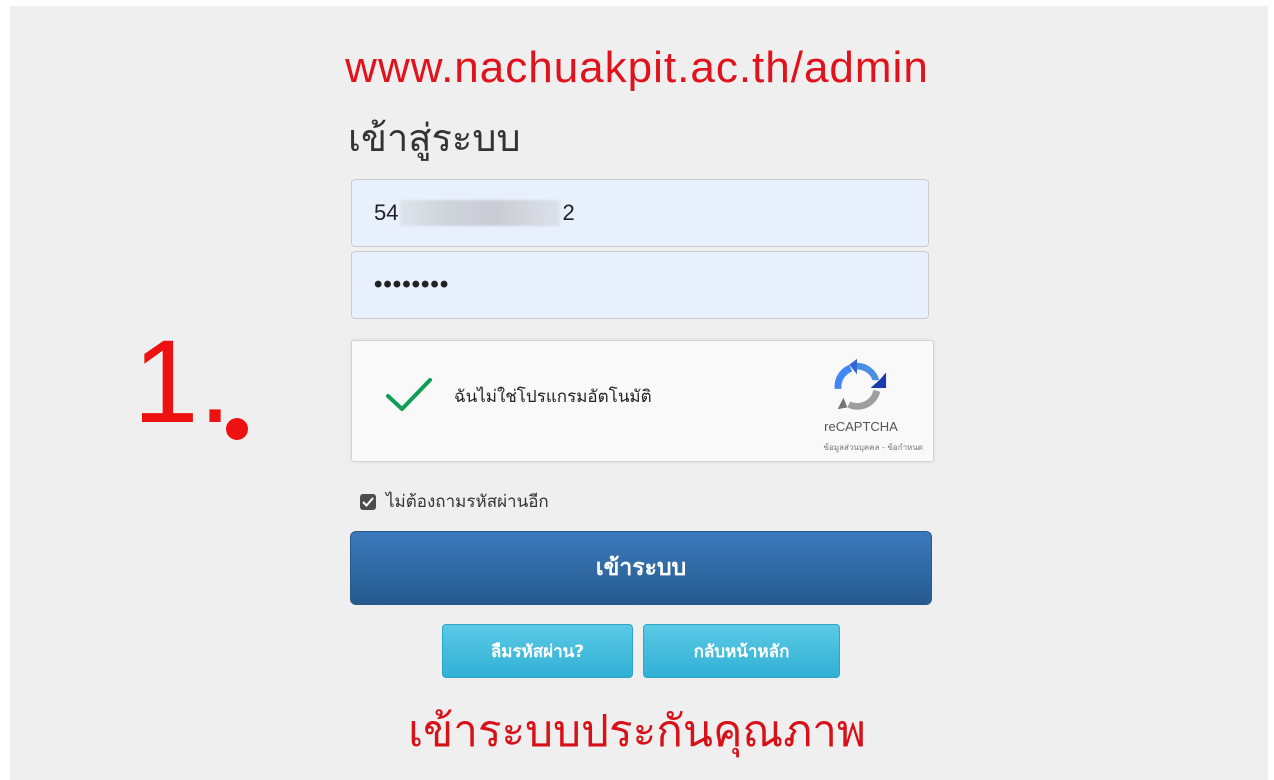 The width and height of the screenshot is (1274, 780). Describe the element at coordinates (386, 212) in the screenshot. I see `username-prefix: 54` at that location.